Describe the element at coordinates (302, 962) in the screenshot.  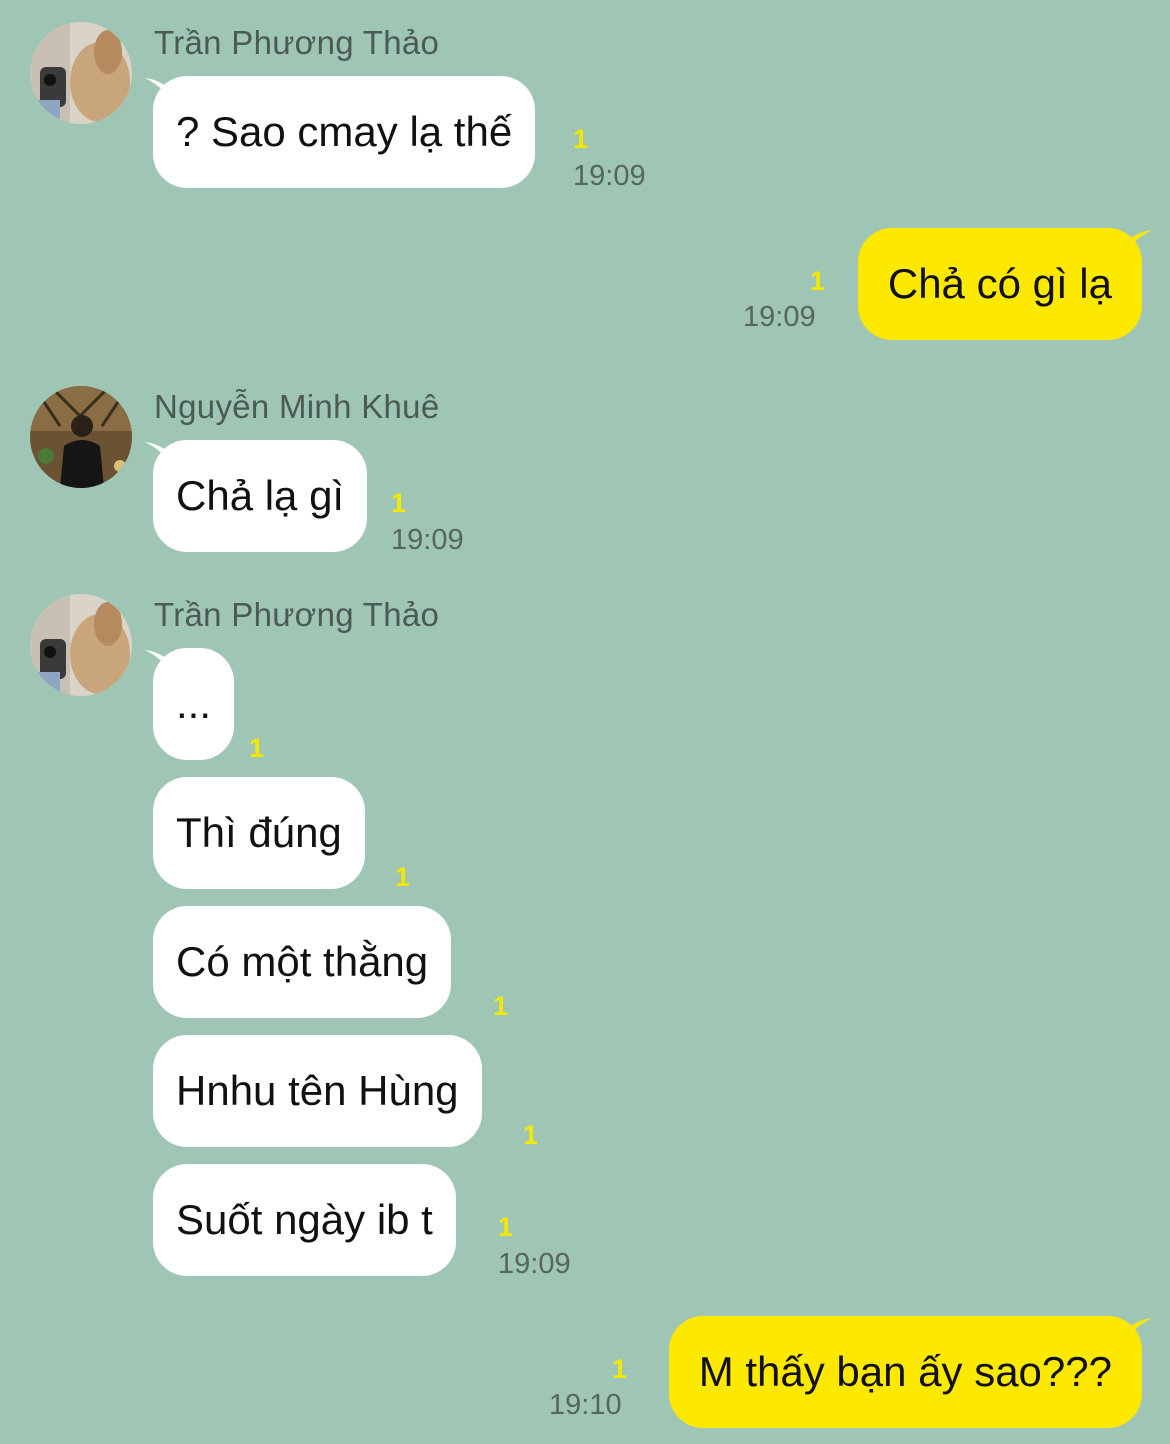
I see `message-bubble: Có một thằng` at that location.